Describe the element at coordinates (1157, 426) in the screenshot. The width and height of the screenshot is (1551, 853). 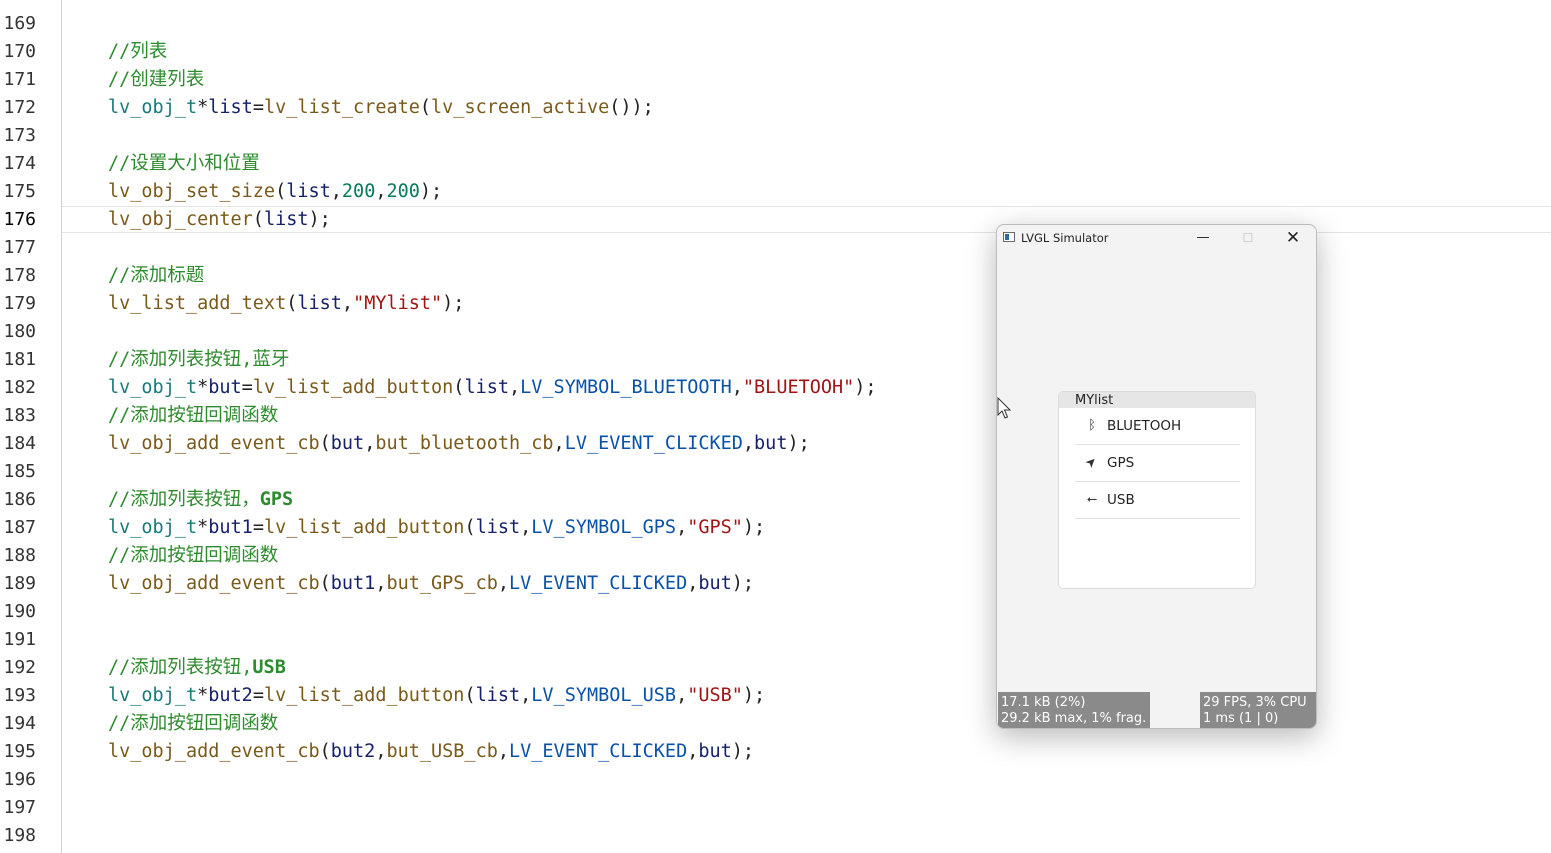
I see `list-item-bluetooth: ᛒ BLUETOOH` at that location.